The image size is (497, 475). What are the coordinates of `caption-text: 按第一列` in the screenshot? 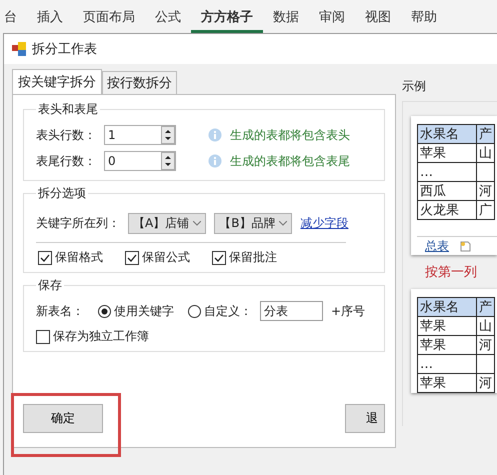 It's located at (451, 272).